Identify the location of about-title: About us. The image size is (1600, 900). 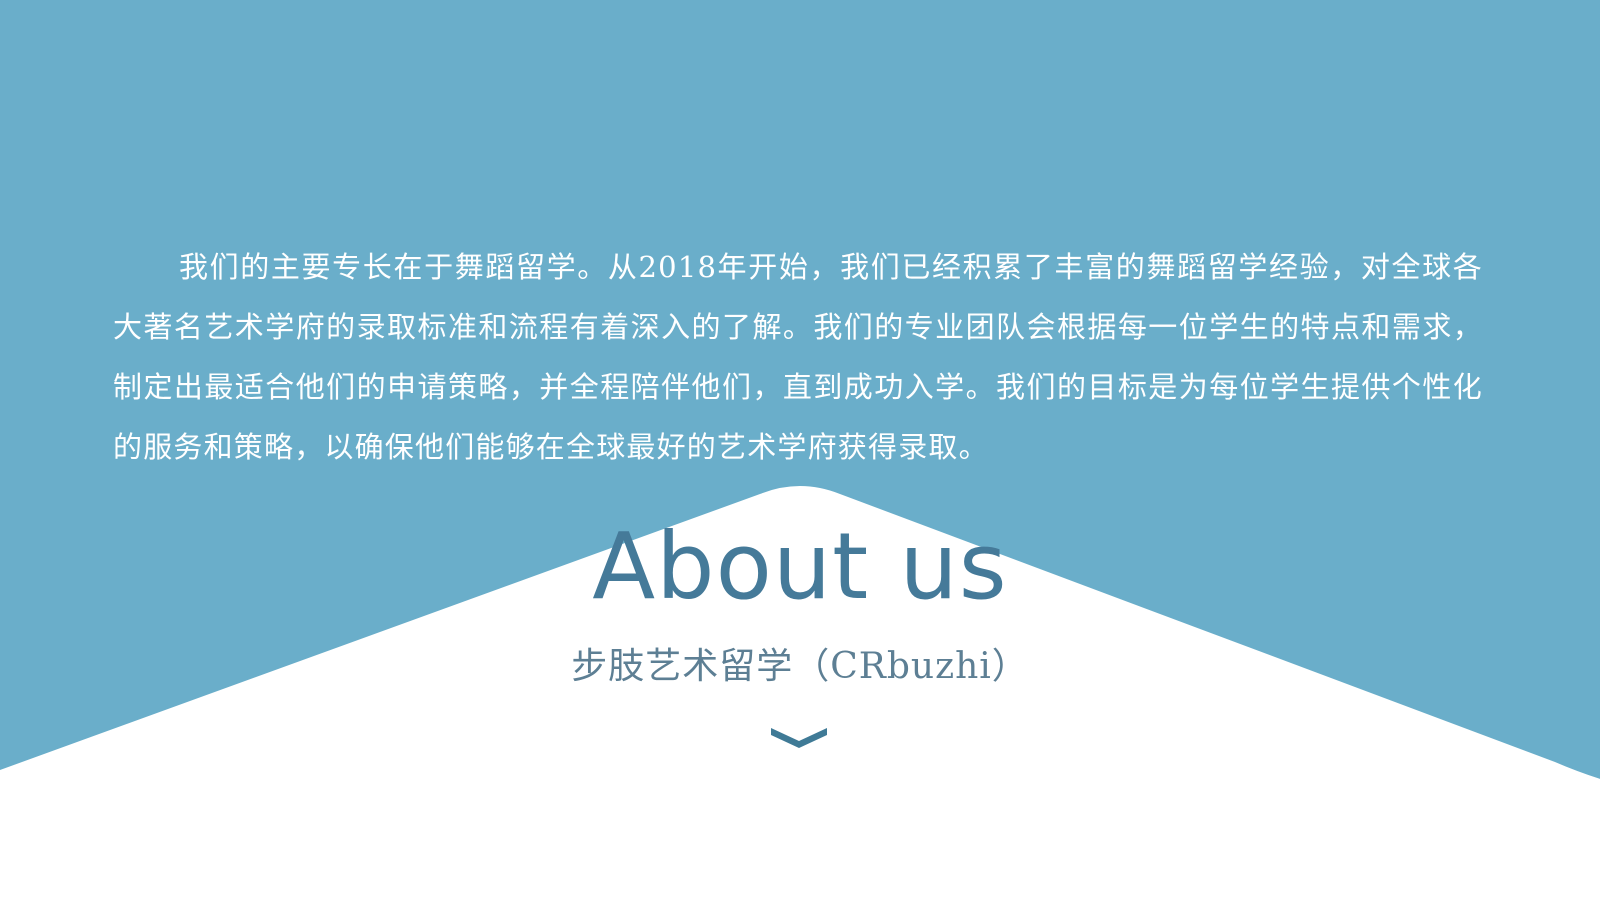
(800, 566).